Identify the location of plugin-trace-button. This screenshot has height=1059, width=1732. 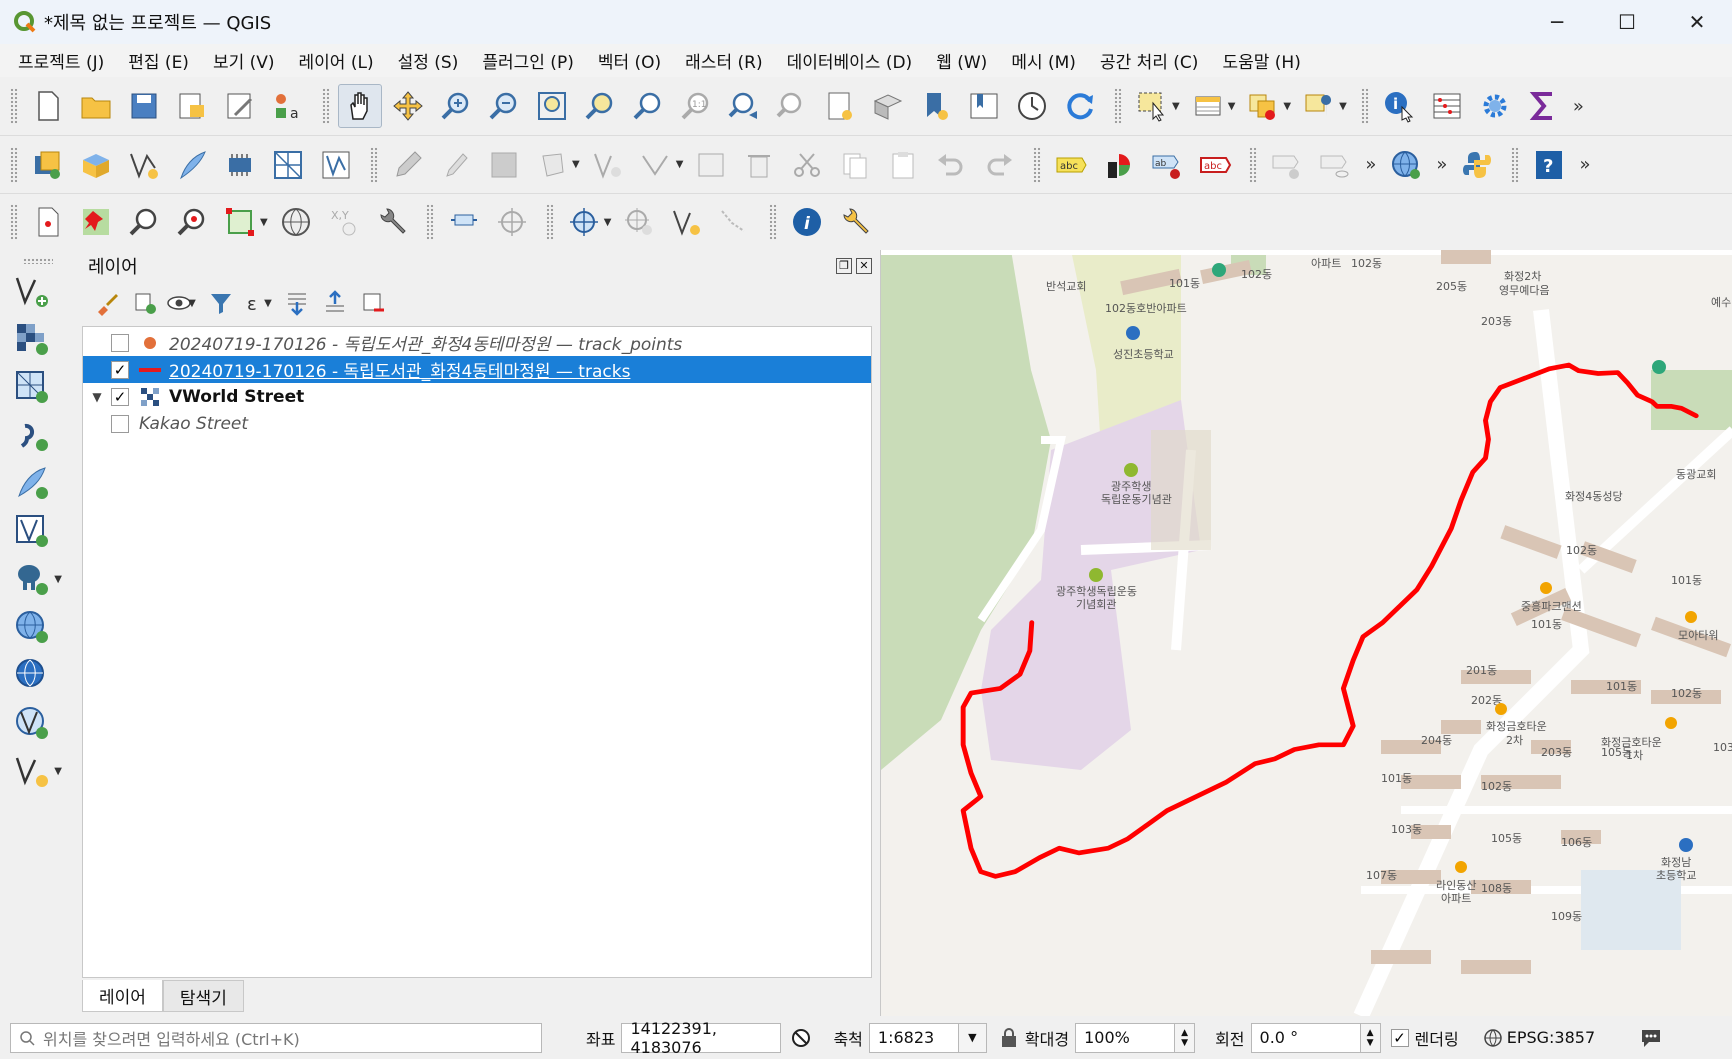
(735, 222).